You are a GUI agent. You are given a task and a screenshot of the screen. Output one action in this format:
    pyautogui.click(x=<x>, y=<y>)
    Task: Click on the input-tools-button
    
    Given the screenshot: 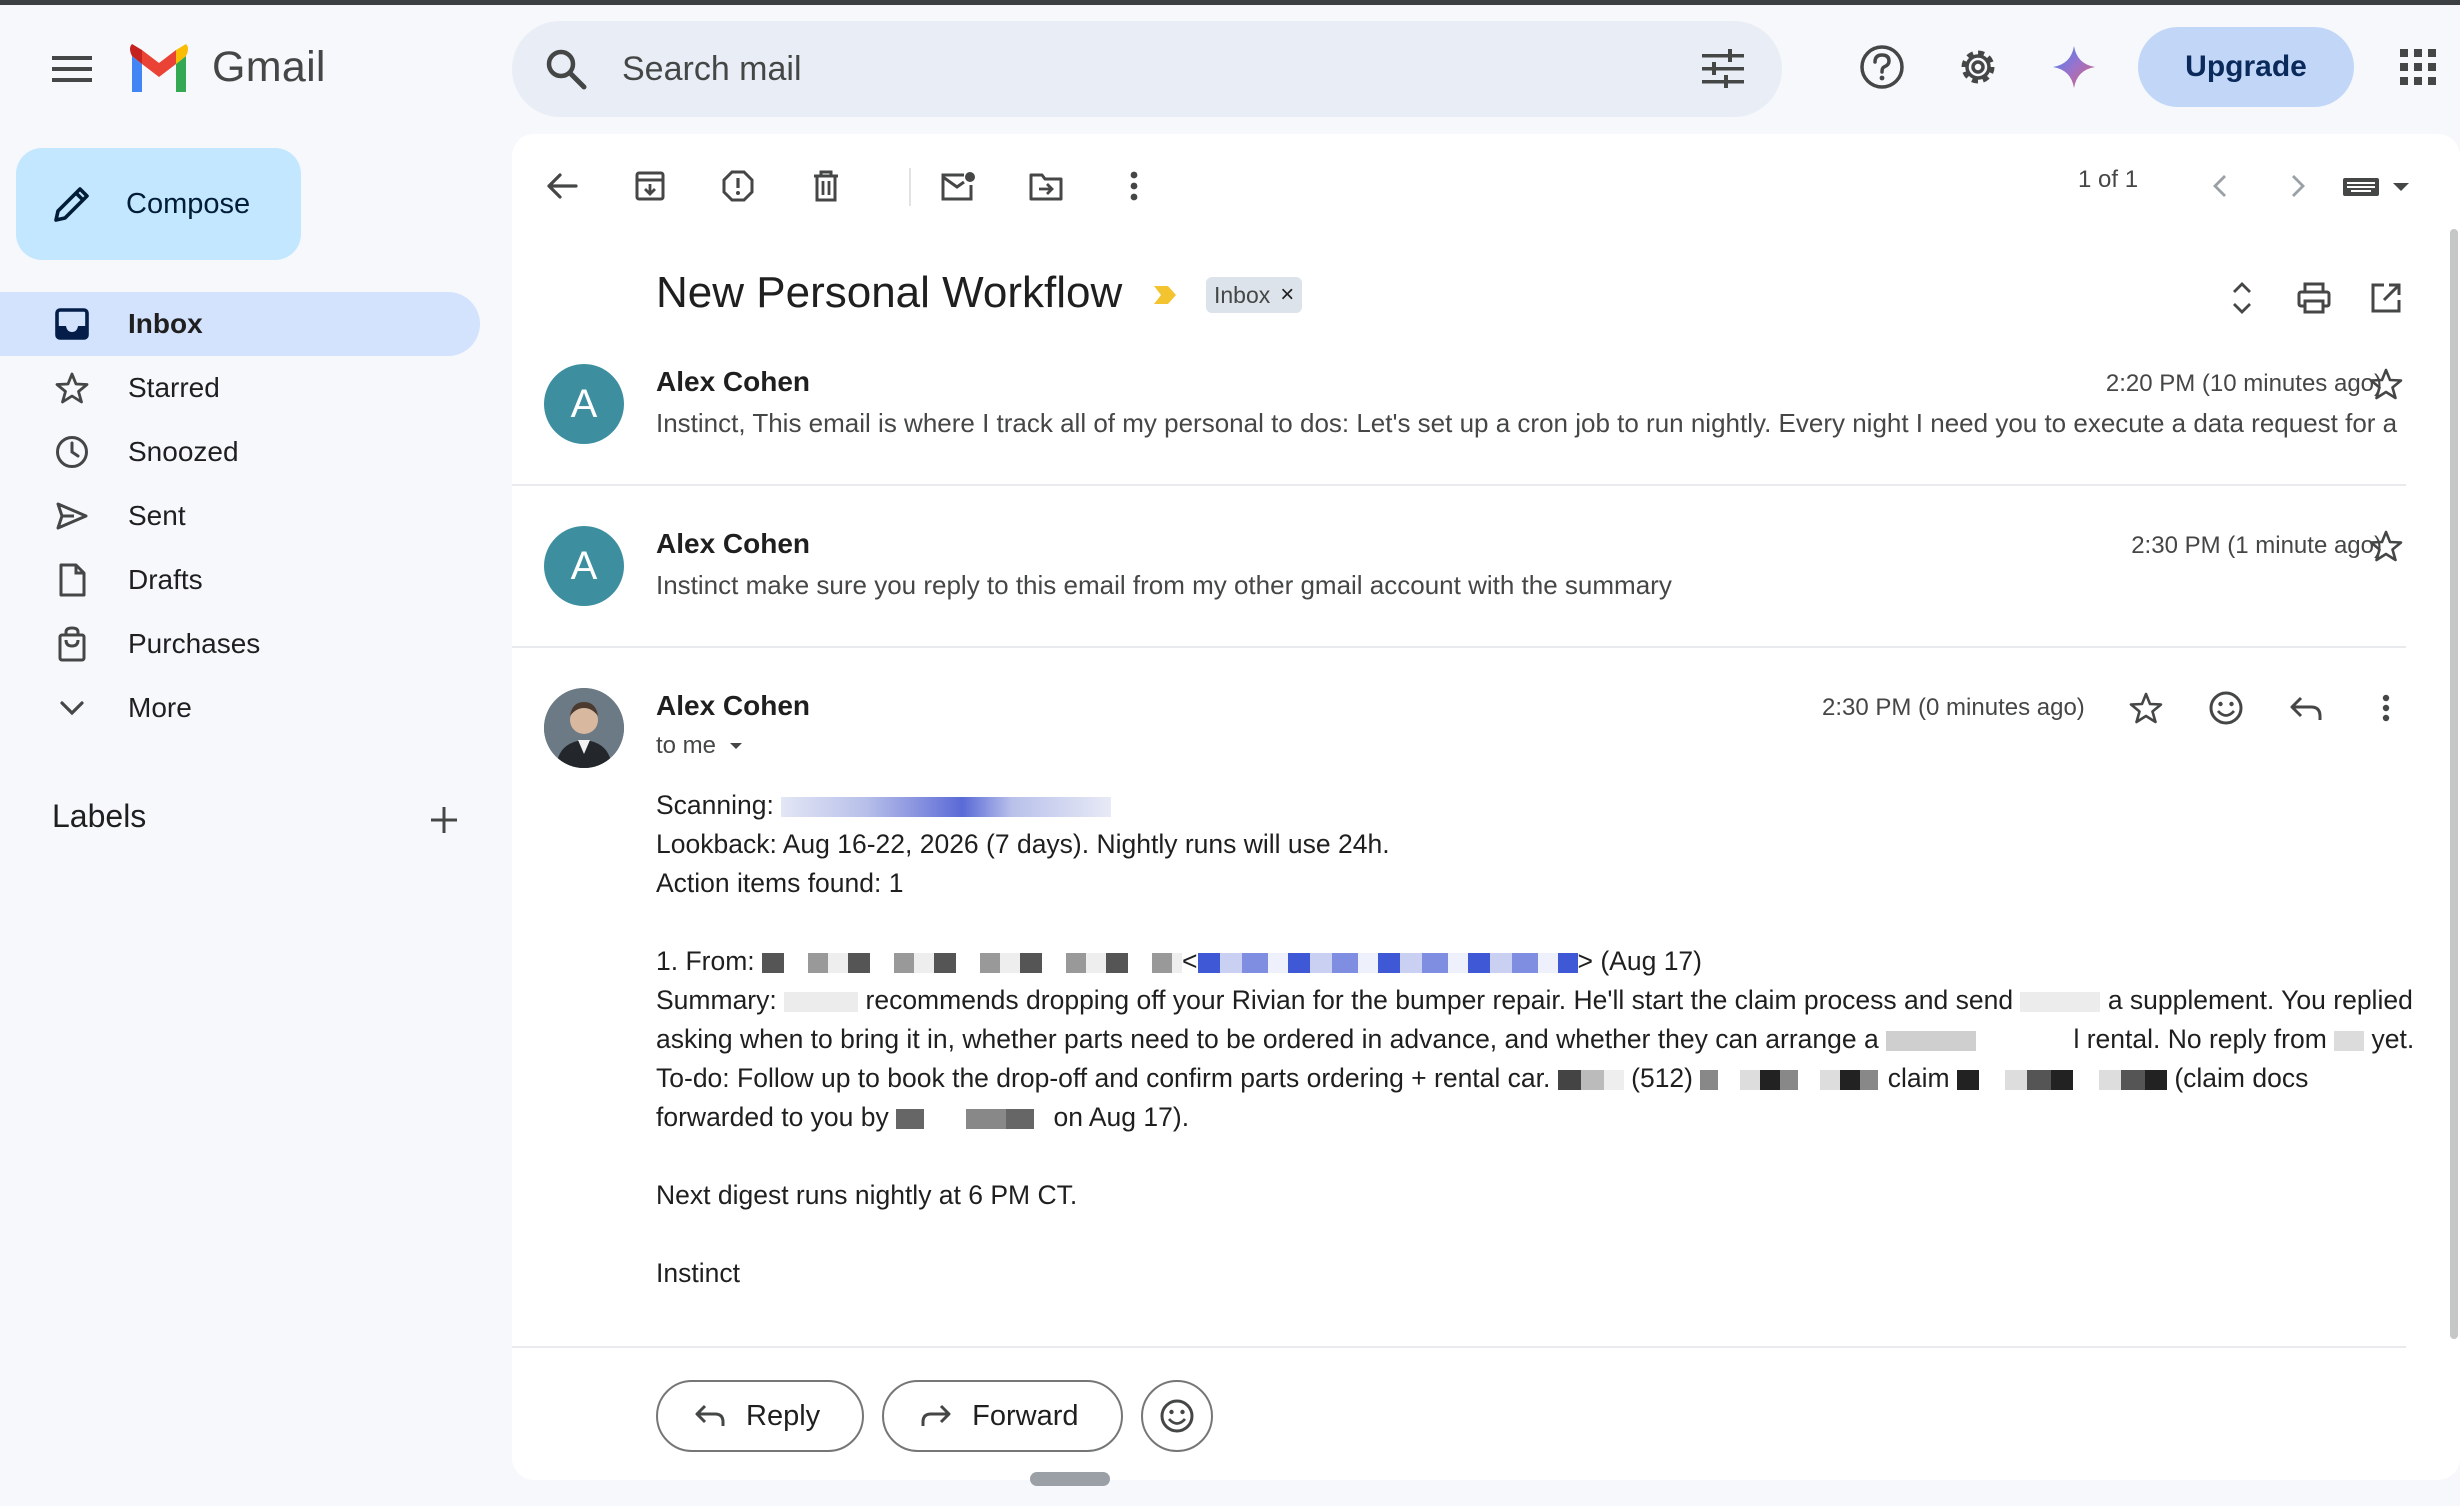 What is the action you would take?
    pyautogui.click(x=2376, y=186)
    